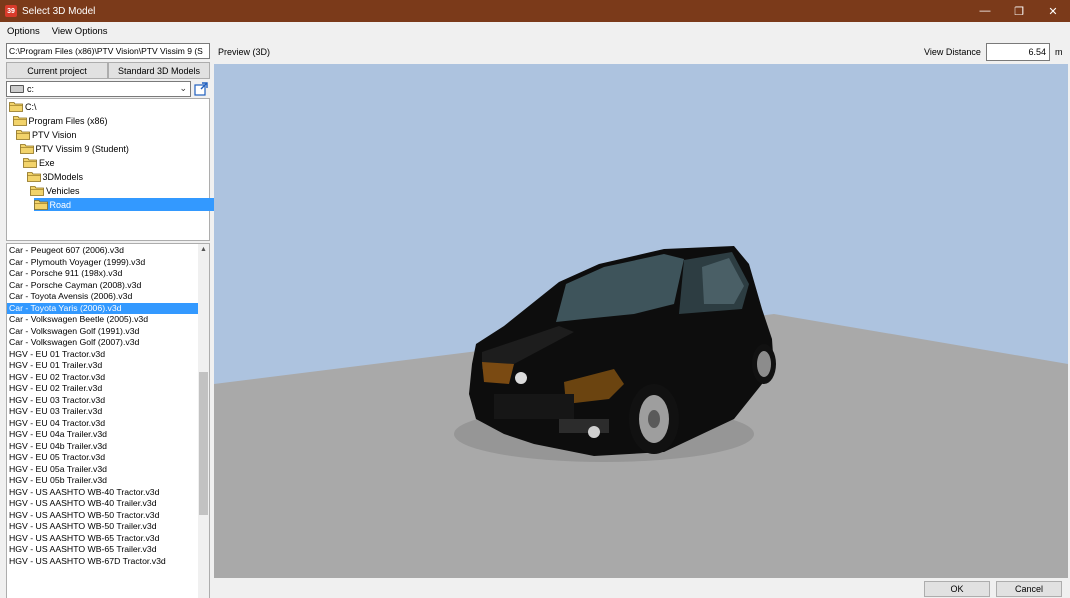  Describe the element at coordinates (103, 562) in the screenshot. I see `list-item: HGV - US AASHTO WB-67D Tractor.v3d` at that location.